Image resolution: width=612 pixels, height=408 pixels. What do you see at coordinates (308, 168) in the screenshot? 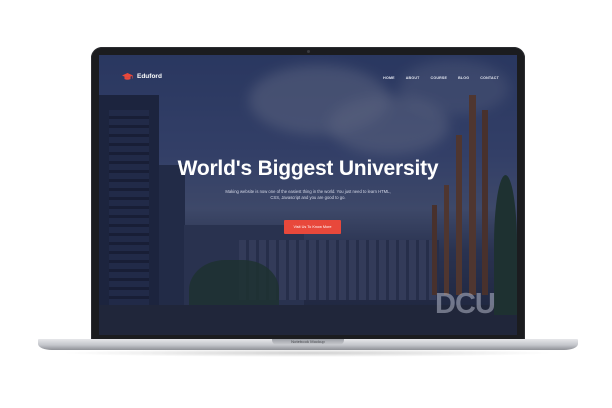
I see `hero-title: World's Biggest University` at bounding box center [308, 168].